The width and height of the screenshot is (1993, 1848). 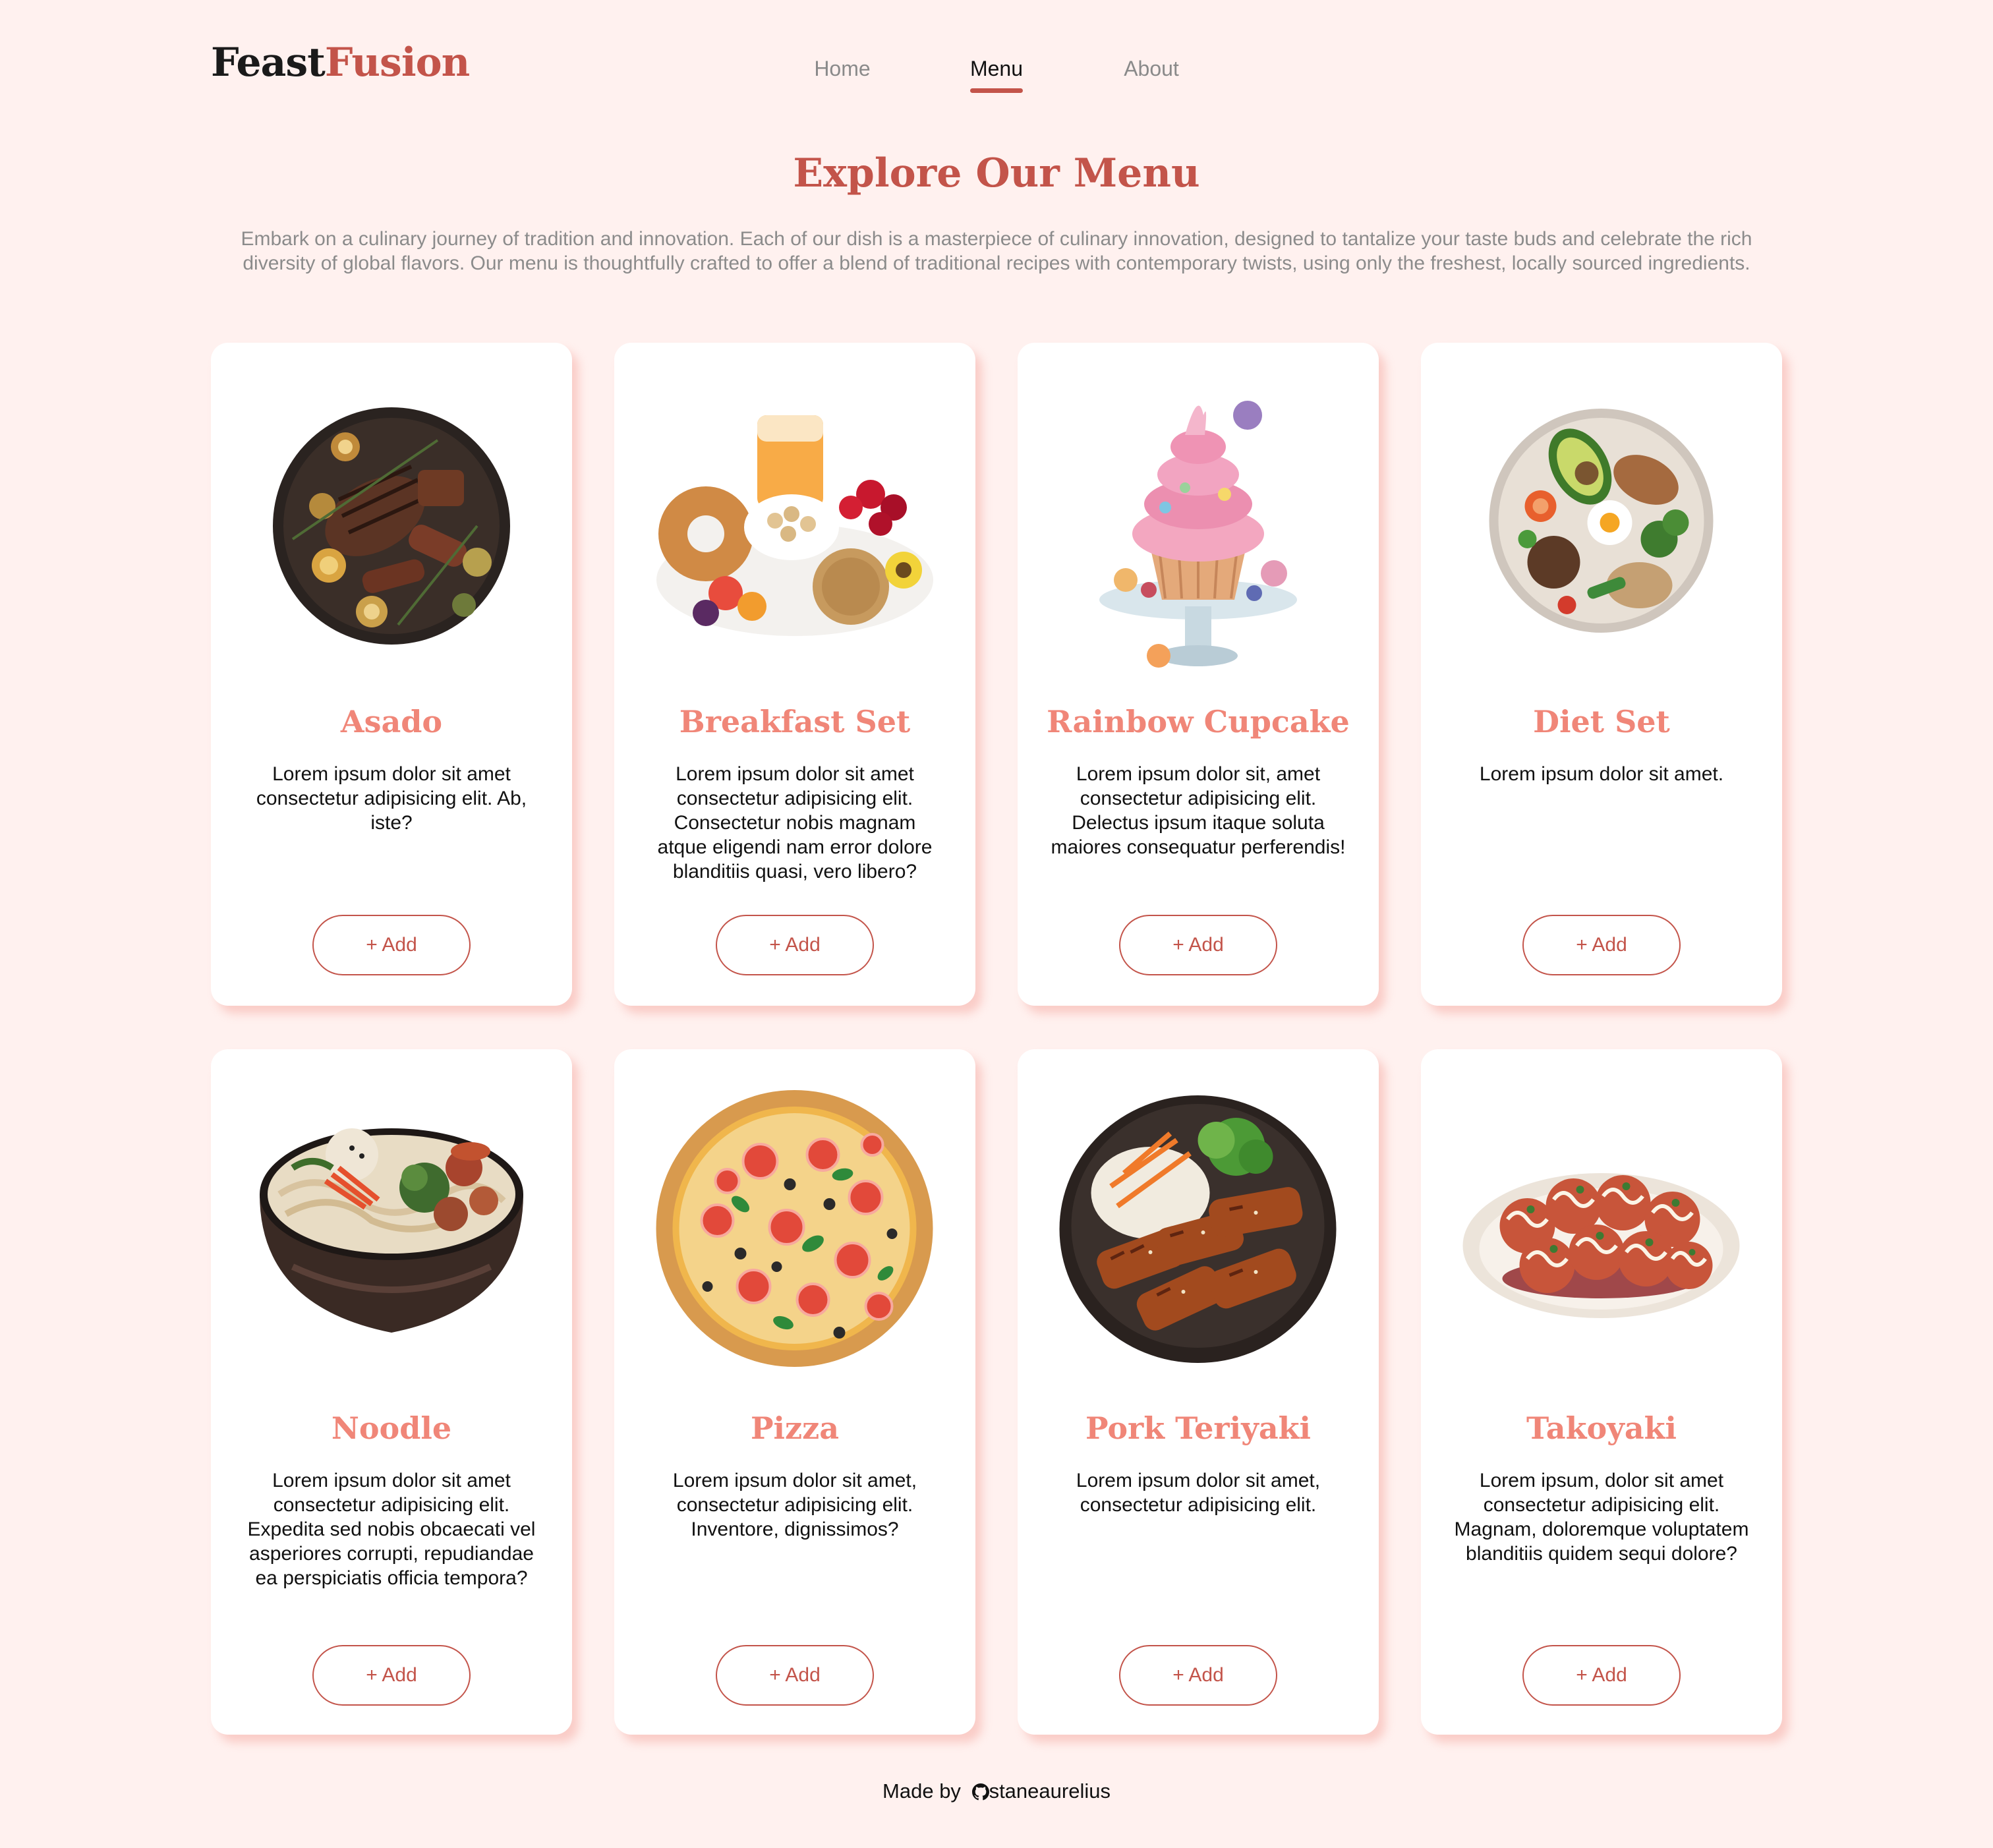 I want to click on healthy-plate-image, so click(x=1601, y=521).